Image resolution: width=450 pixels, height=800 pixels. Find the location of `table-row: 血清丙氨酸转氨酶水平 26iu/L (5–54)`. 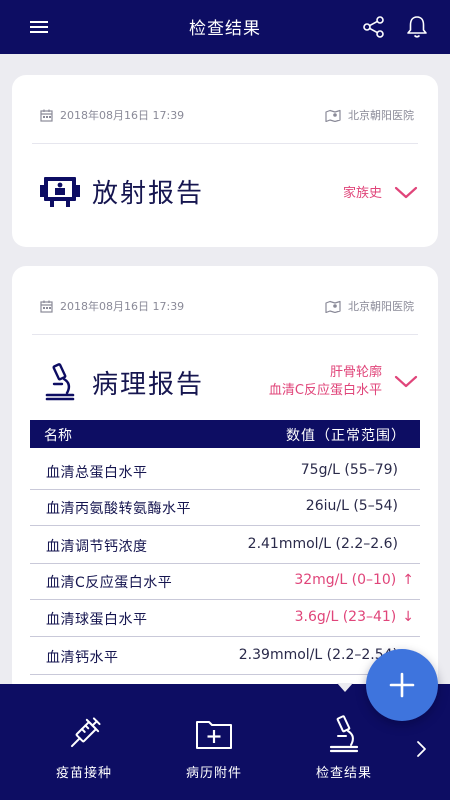

table-row: 血清丙氨酸转氨酶水平 26iu/L (5–54) is located at coordinates (225, 507).